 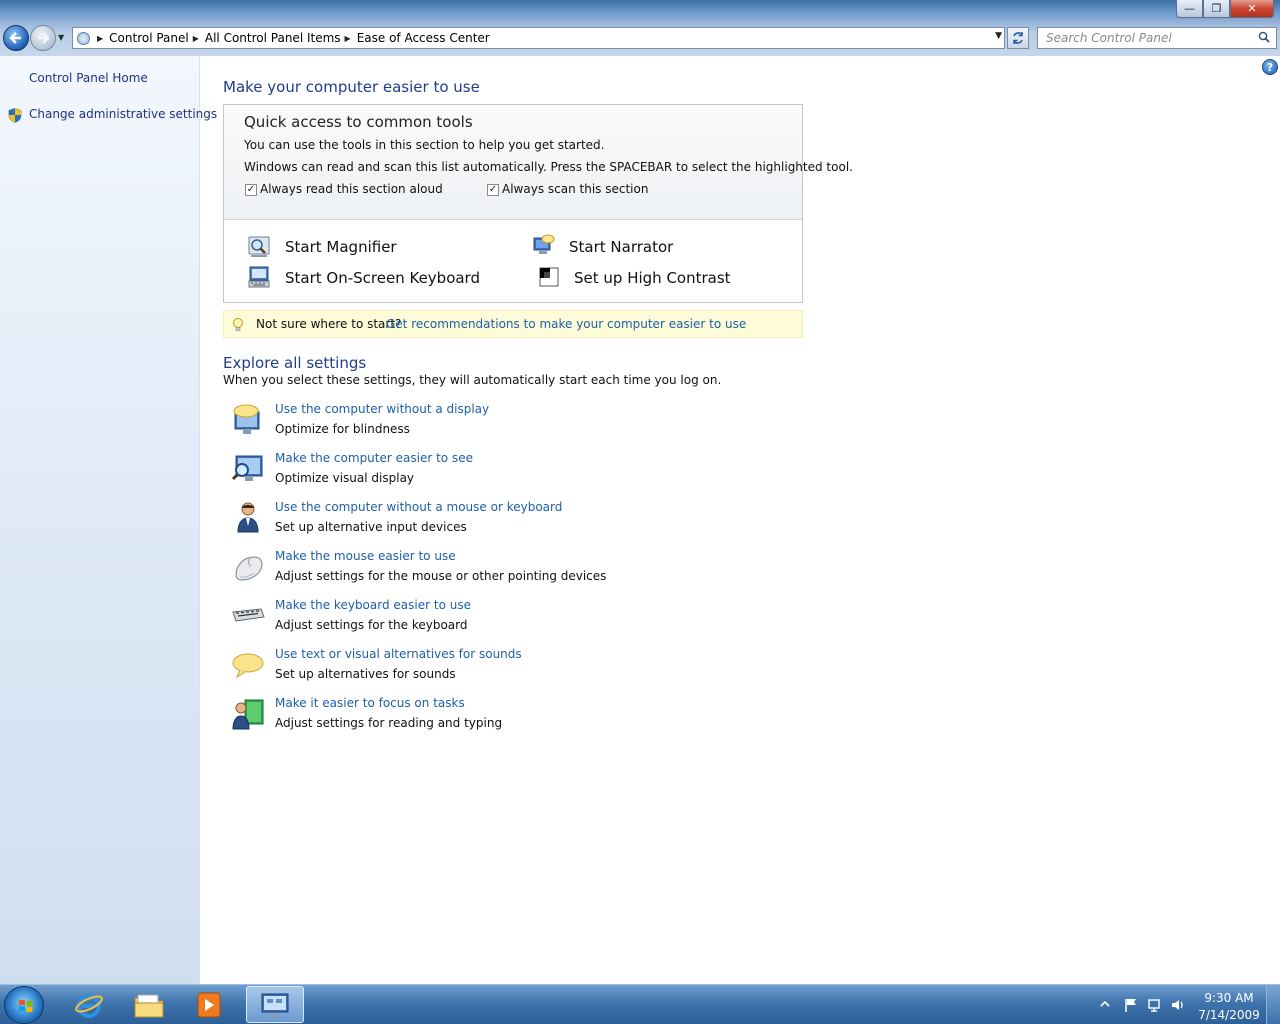 I want to click on easier-to-see-link: Make the computer easier to see, so click(x=374, y=458).